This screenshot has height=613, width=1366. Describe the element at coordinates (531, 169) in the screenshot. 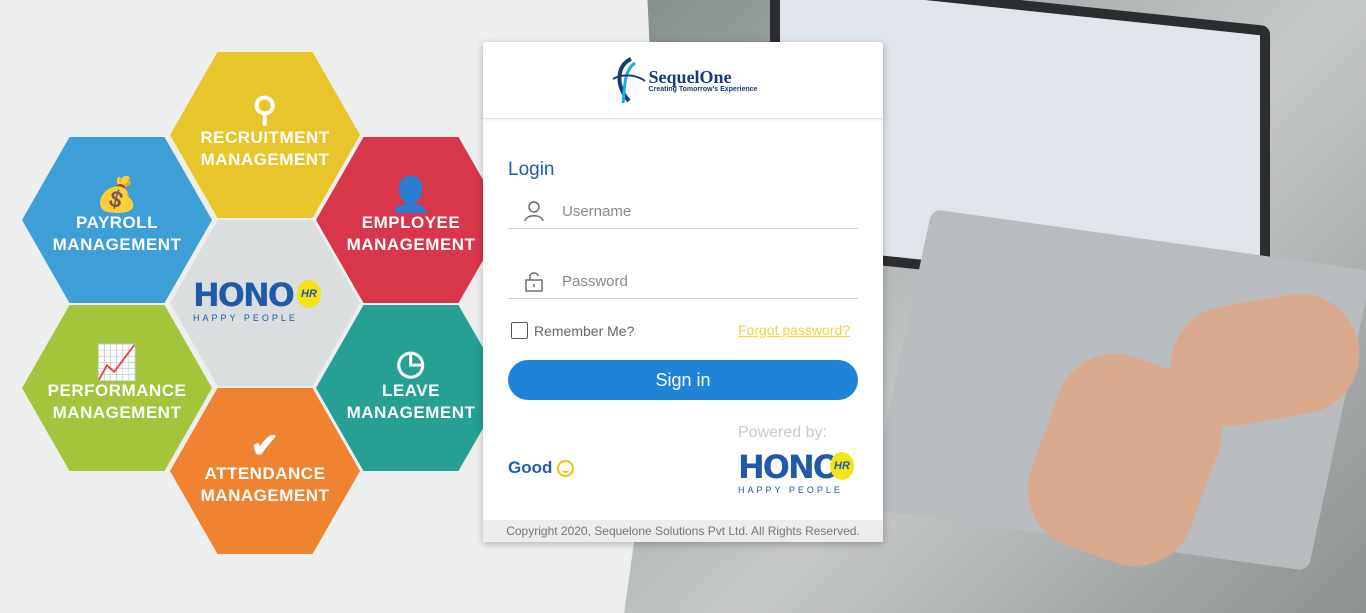

I see `login-title: Login` at that location.